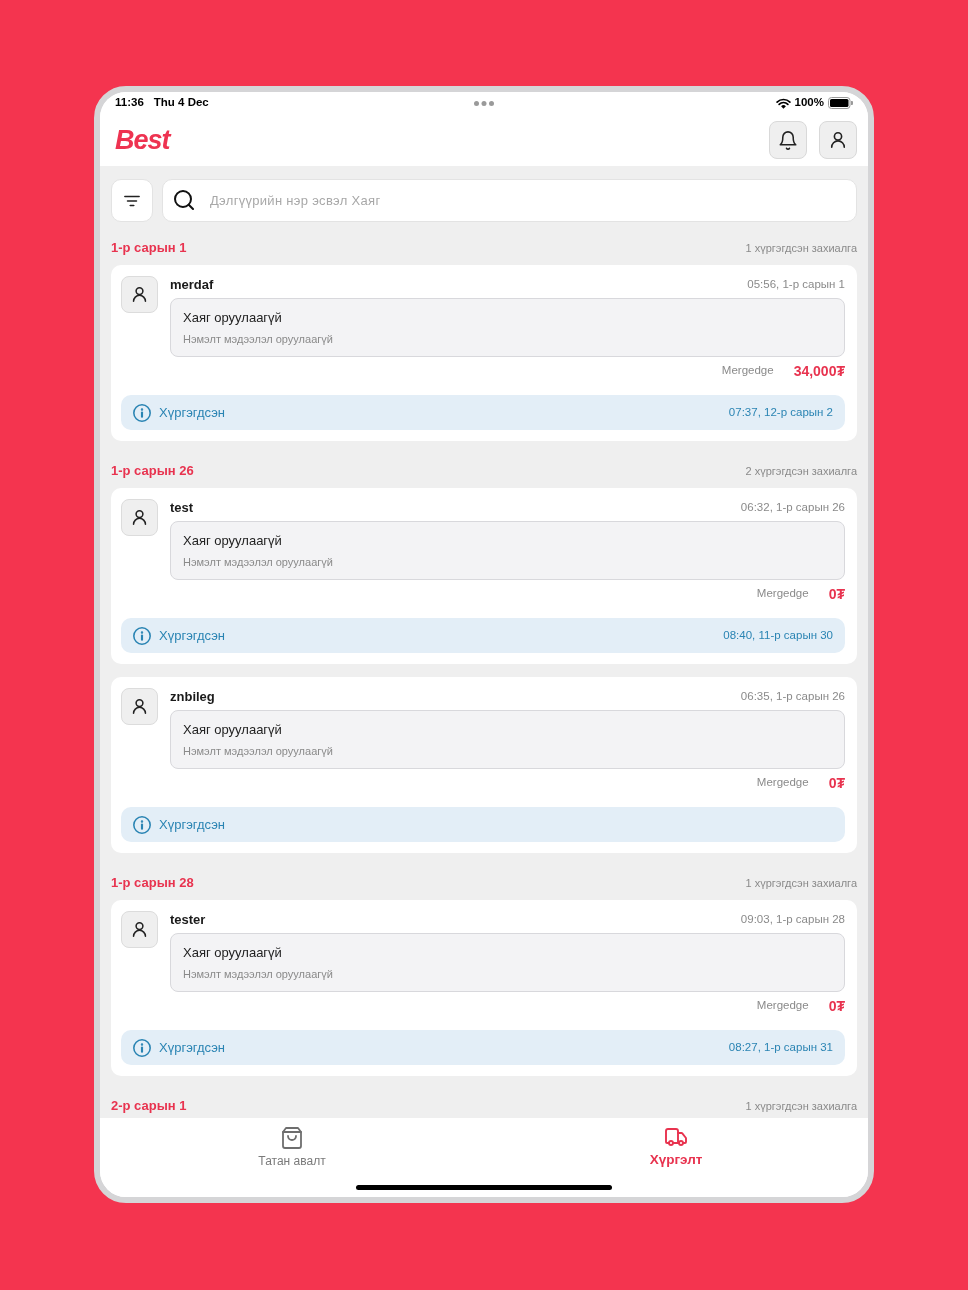  I want to click on truck-icon, so click(676, 1137).